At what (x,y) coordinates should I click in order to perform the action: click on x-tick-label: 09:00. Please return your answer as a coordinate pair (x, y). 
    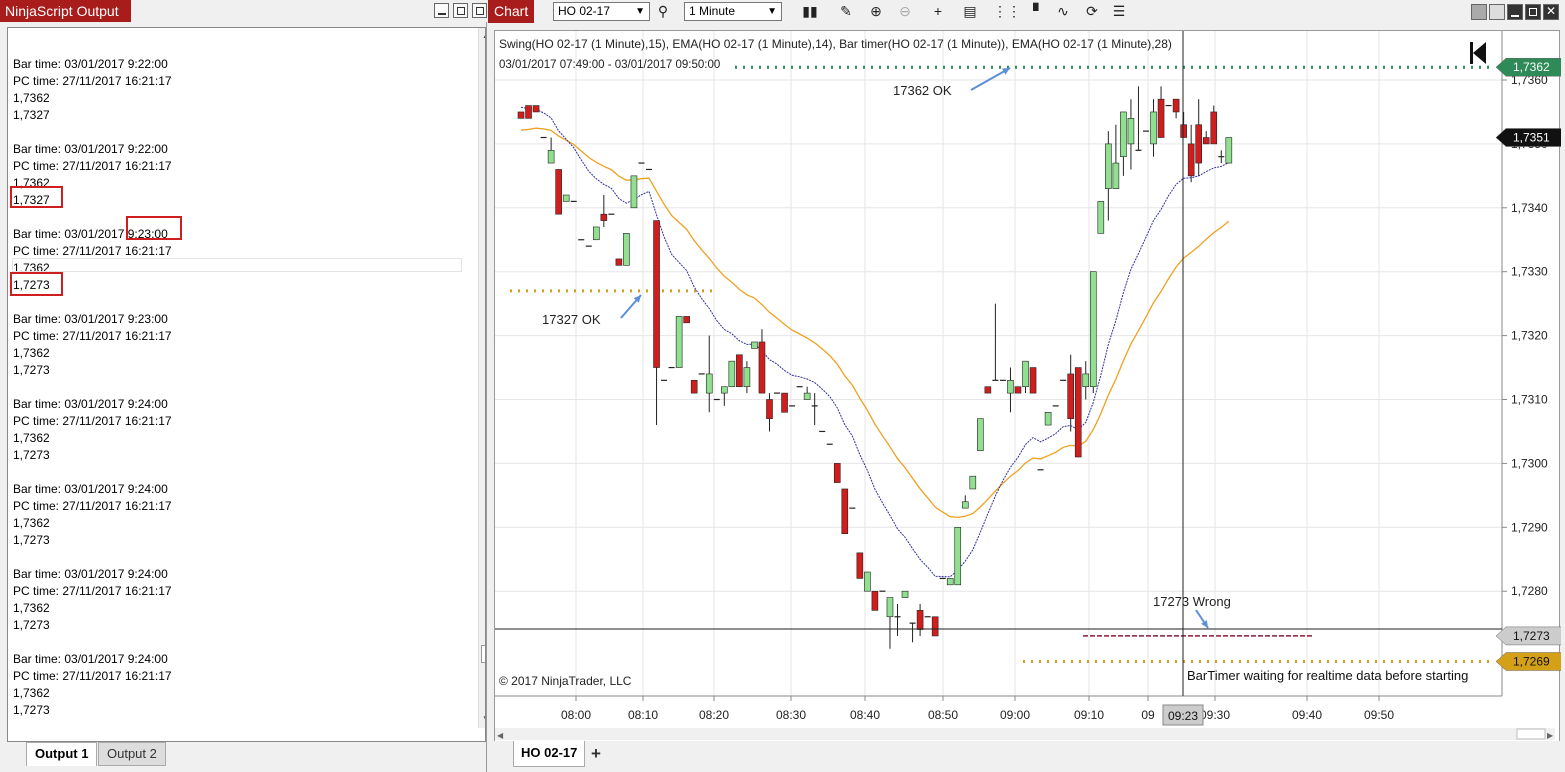
    Looking at the image, I should click on (1015, 715).